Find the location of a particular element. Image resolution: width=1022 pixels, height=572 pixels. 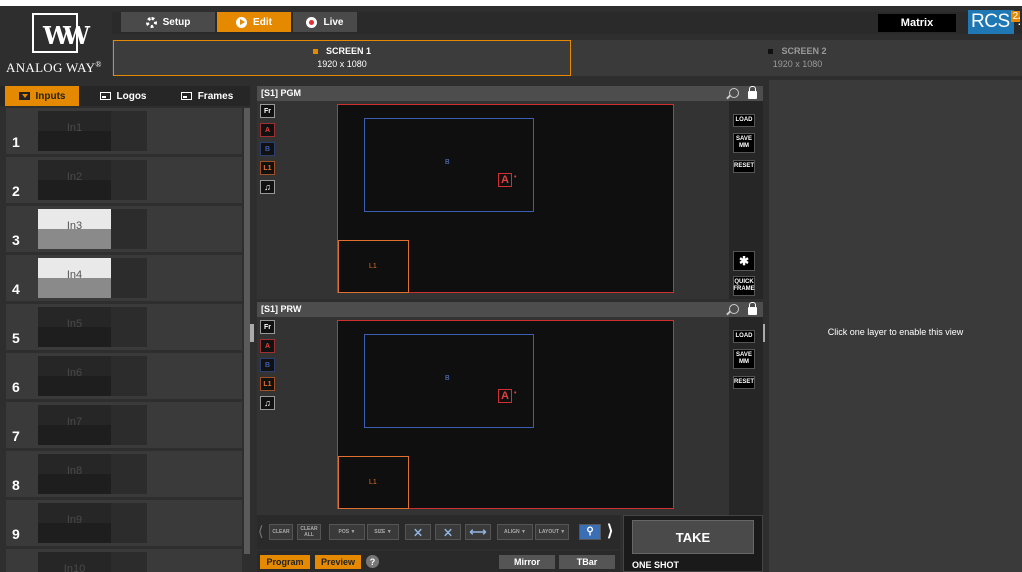

matrix-button: Matrix is located at coordinates (917, 23).